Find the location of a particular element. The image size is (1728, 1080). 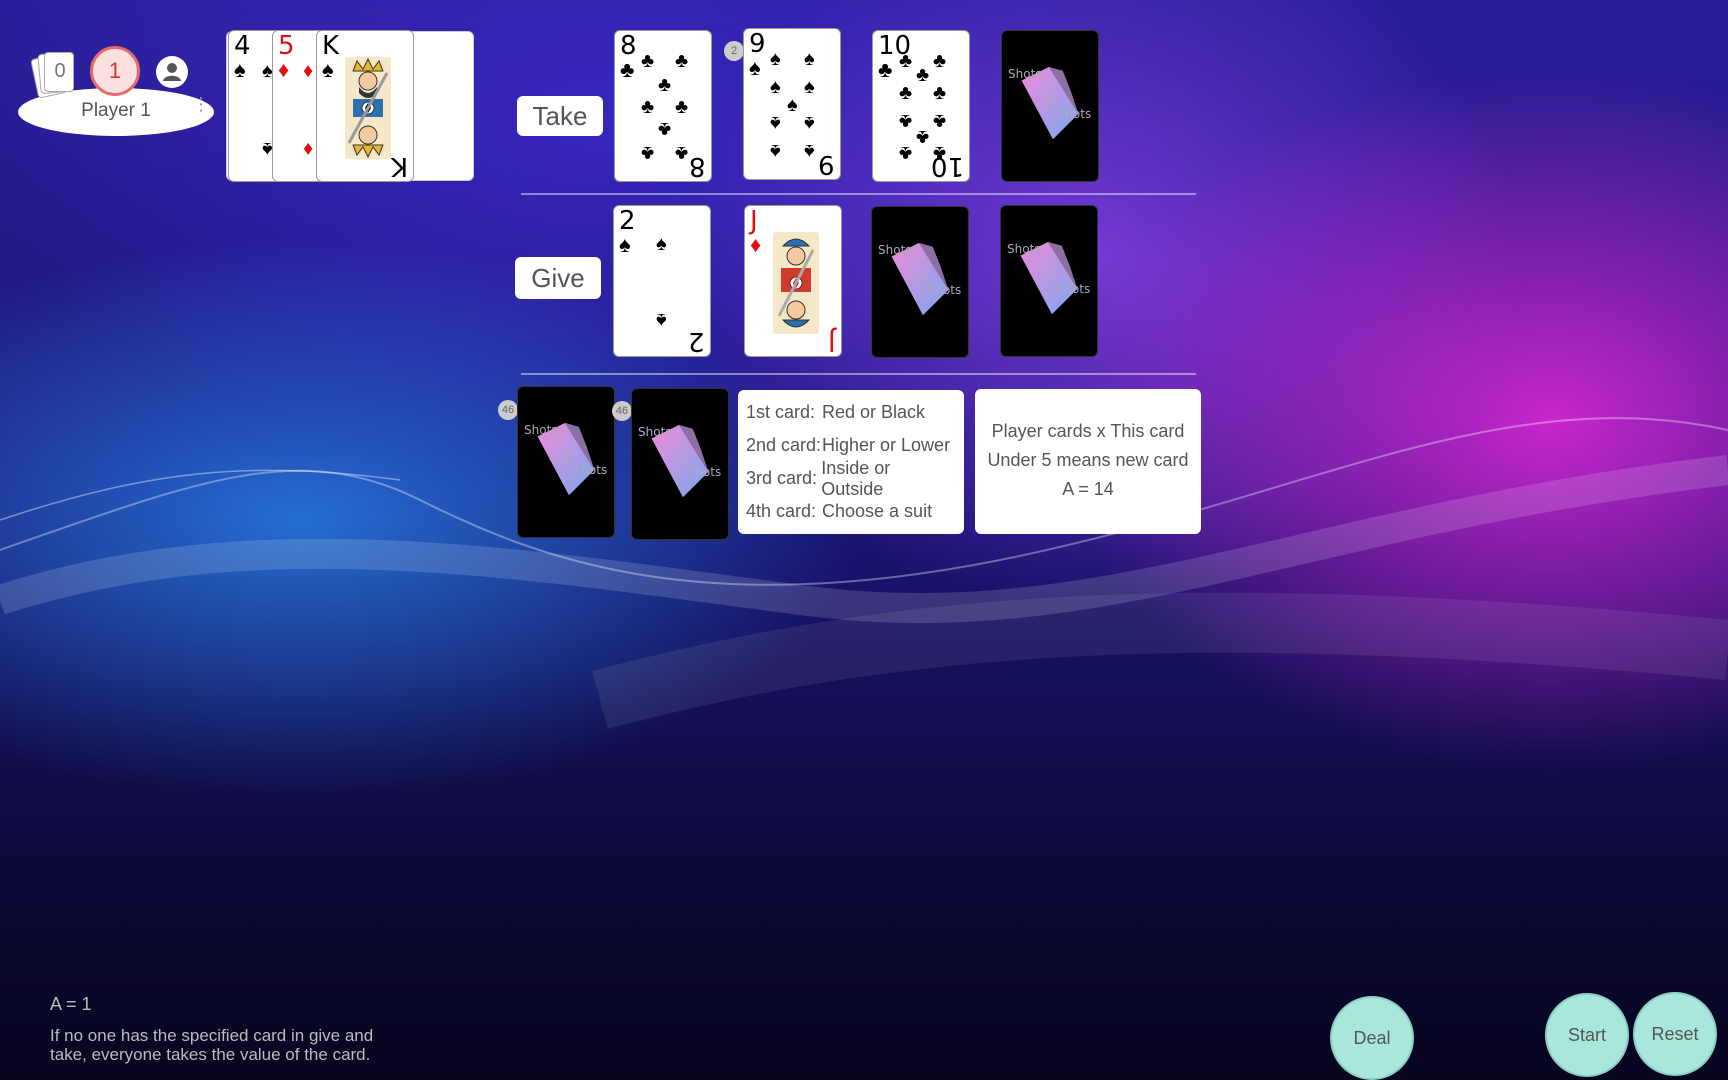

start-button: Start is located at coordinates (1587, 1035).